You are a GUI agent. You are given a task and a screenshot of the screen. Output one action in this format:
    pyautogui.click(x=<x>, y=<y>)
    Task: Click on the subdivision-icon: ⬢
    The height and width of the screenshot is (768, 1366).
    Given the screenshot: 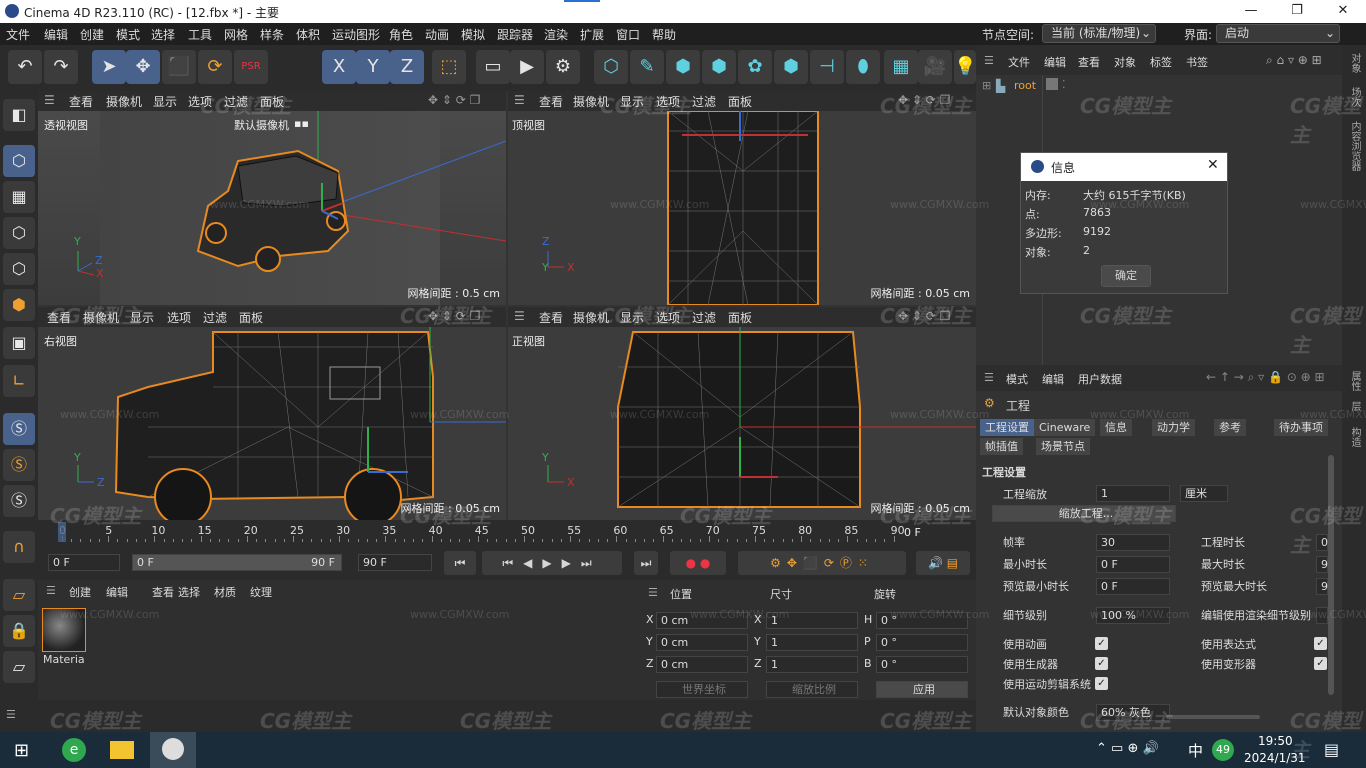 What is the action you would take?
    pyautogui.click(x=683, y=67)
    